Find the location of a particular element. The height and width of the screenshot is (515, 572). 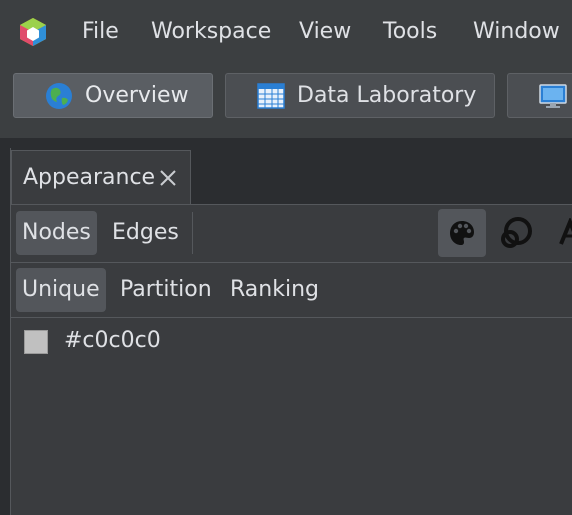

tab-appearance-label: Appearance is located at coordinates (89, 177).